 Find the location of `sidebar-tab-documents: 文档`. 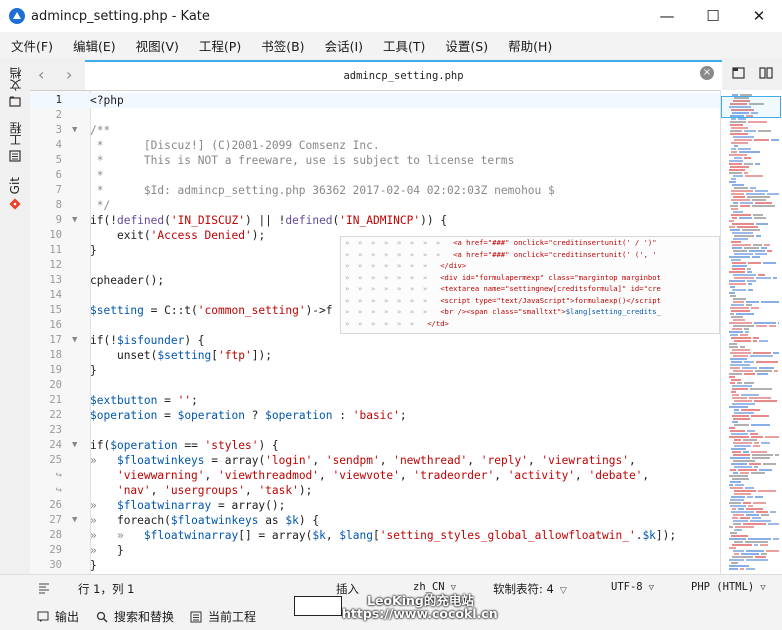

sidebar-tab-documents: 文档 is located at coordinates (15, 85).